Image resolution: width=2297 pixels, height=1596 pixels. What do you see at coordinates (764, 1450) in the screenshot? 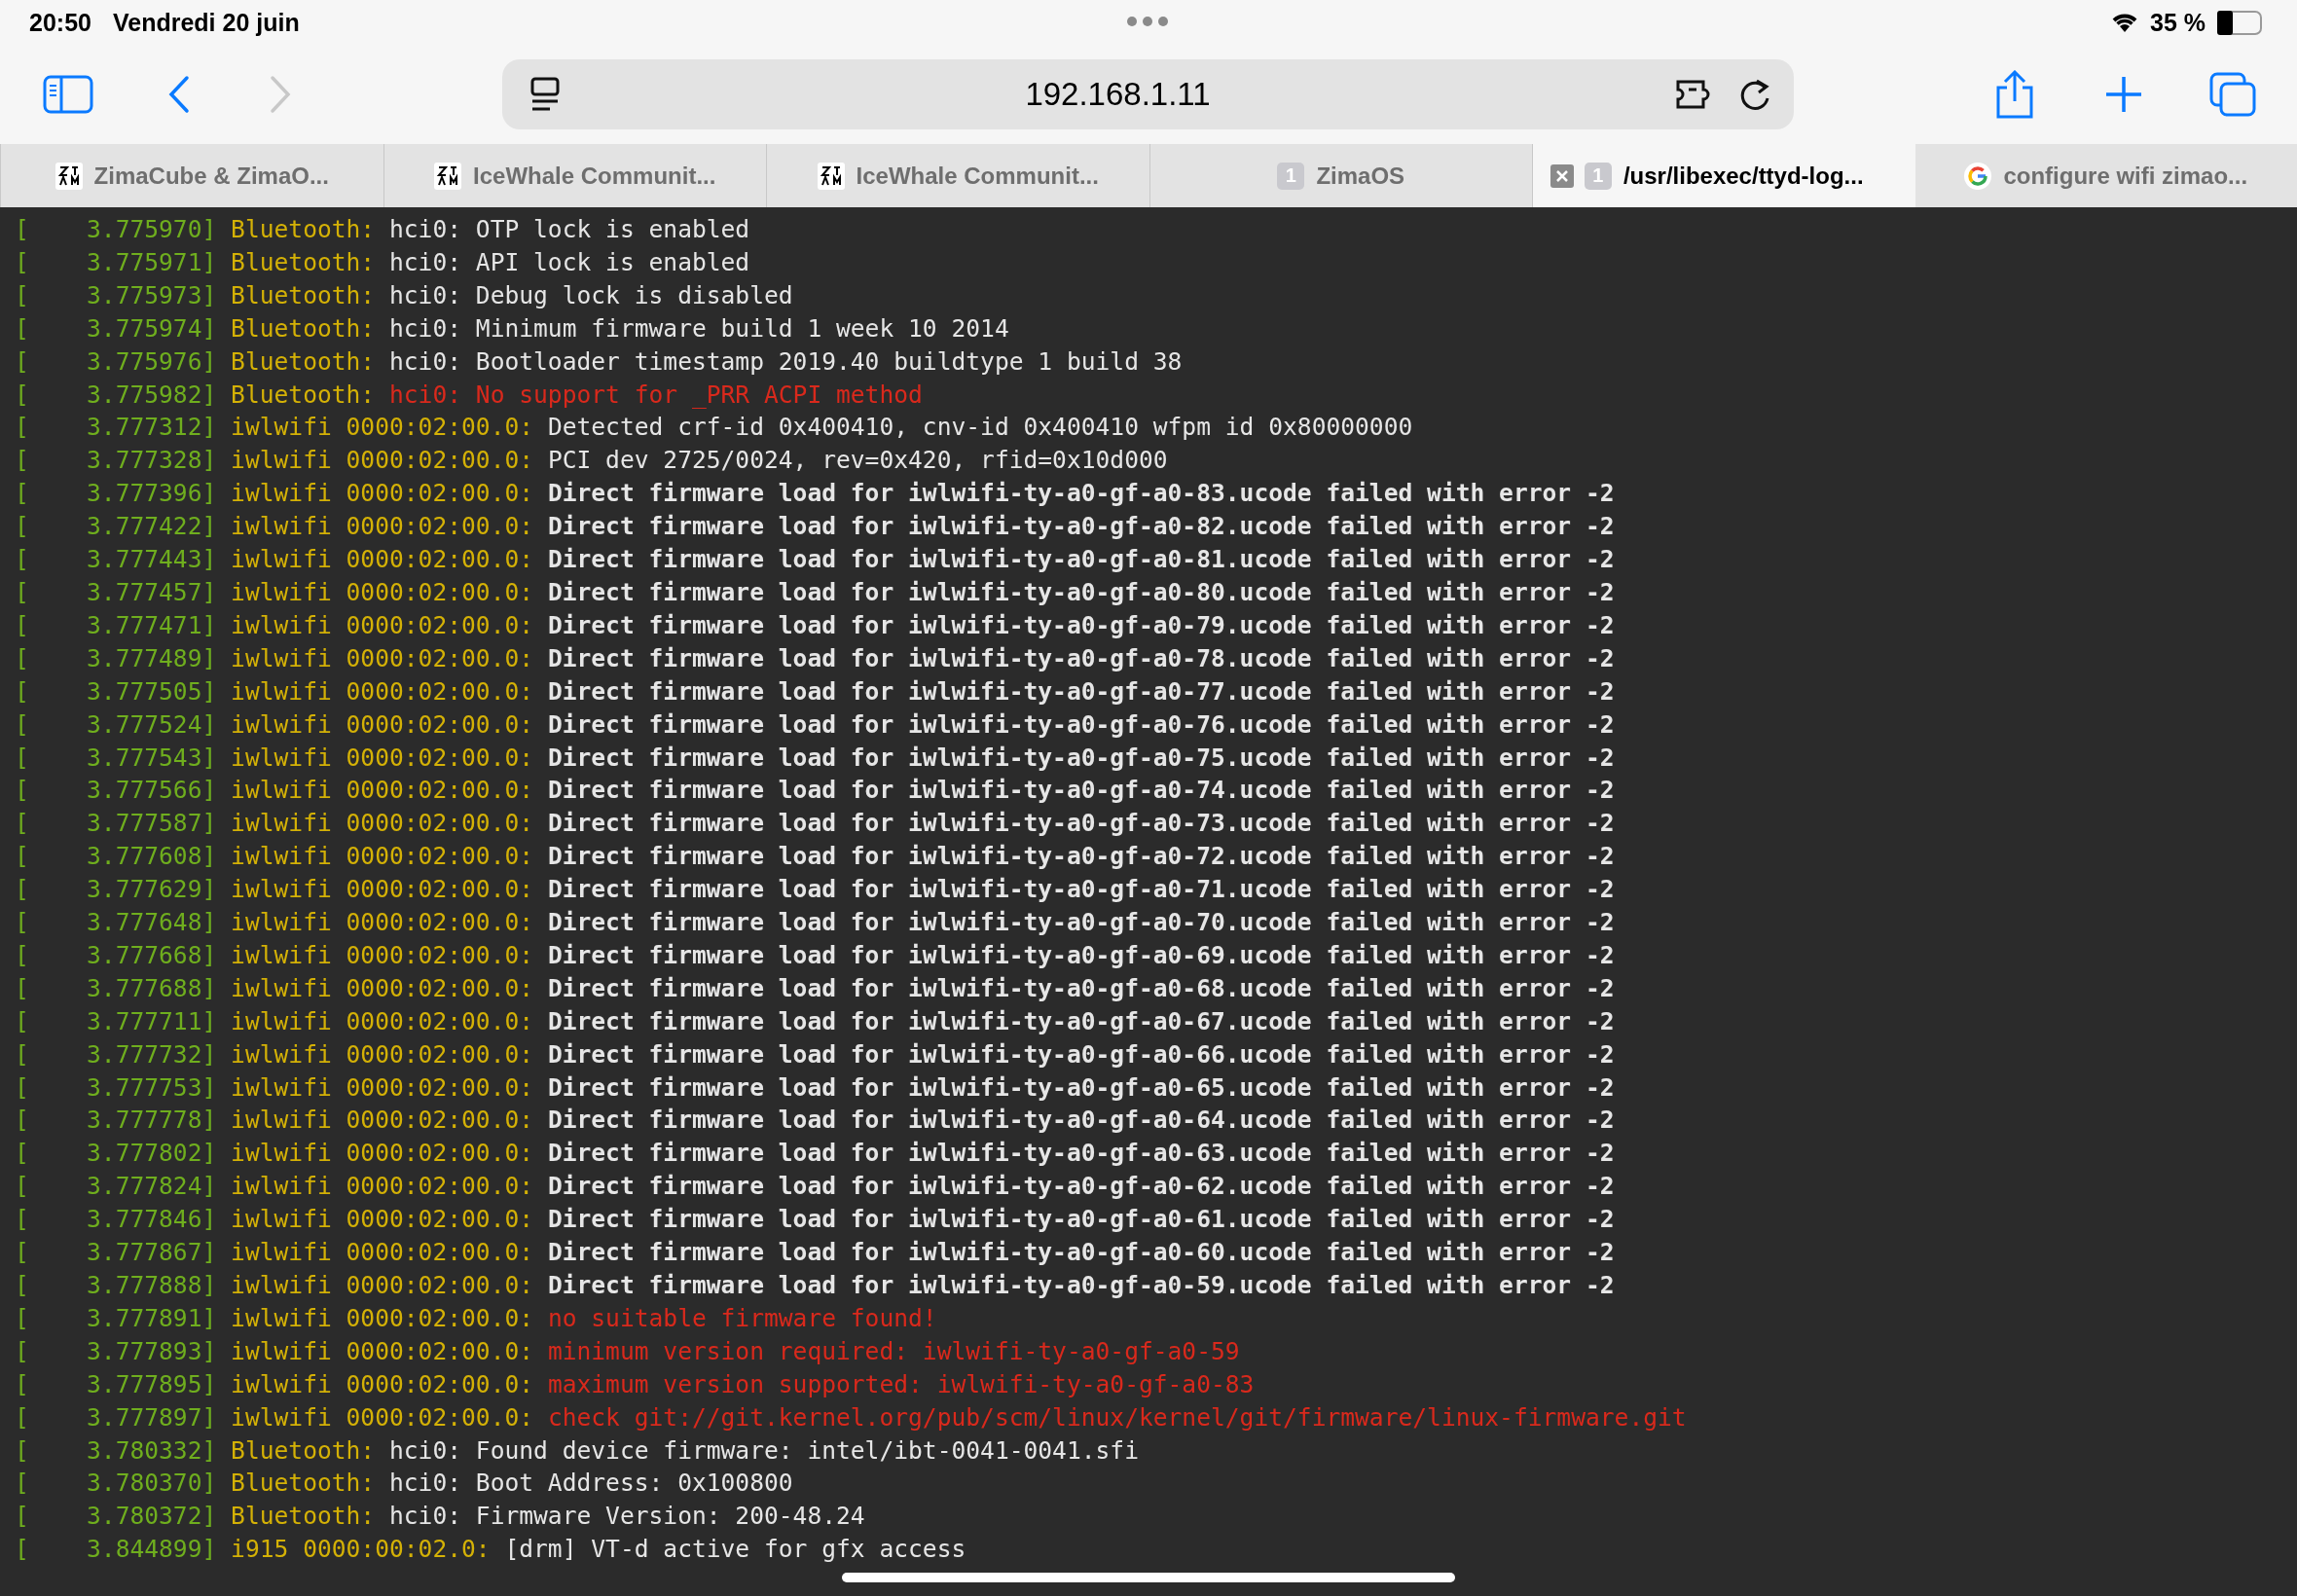
I see `log-message: hci0: Found device firmware: intel/ibt-0041-0041.sfi` at bounding box center [764, 1450].